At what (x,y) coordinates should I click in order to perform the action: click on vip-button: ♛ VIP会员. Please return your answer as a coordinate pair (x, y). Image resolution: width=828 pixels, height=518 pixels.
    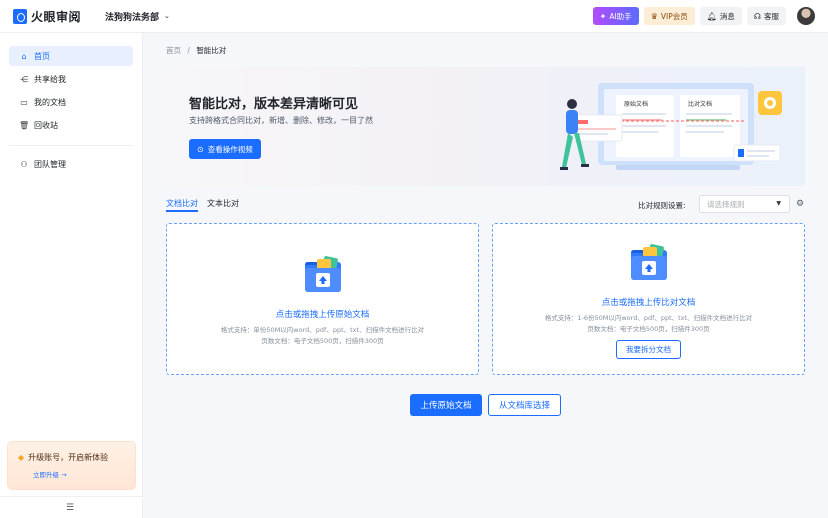
    Looking at the image, I should click on (669, 16).